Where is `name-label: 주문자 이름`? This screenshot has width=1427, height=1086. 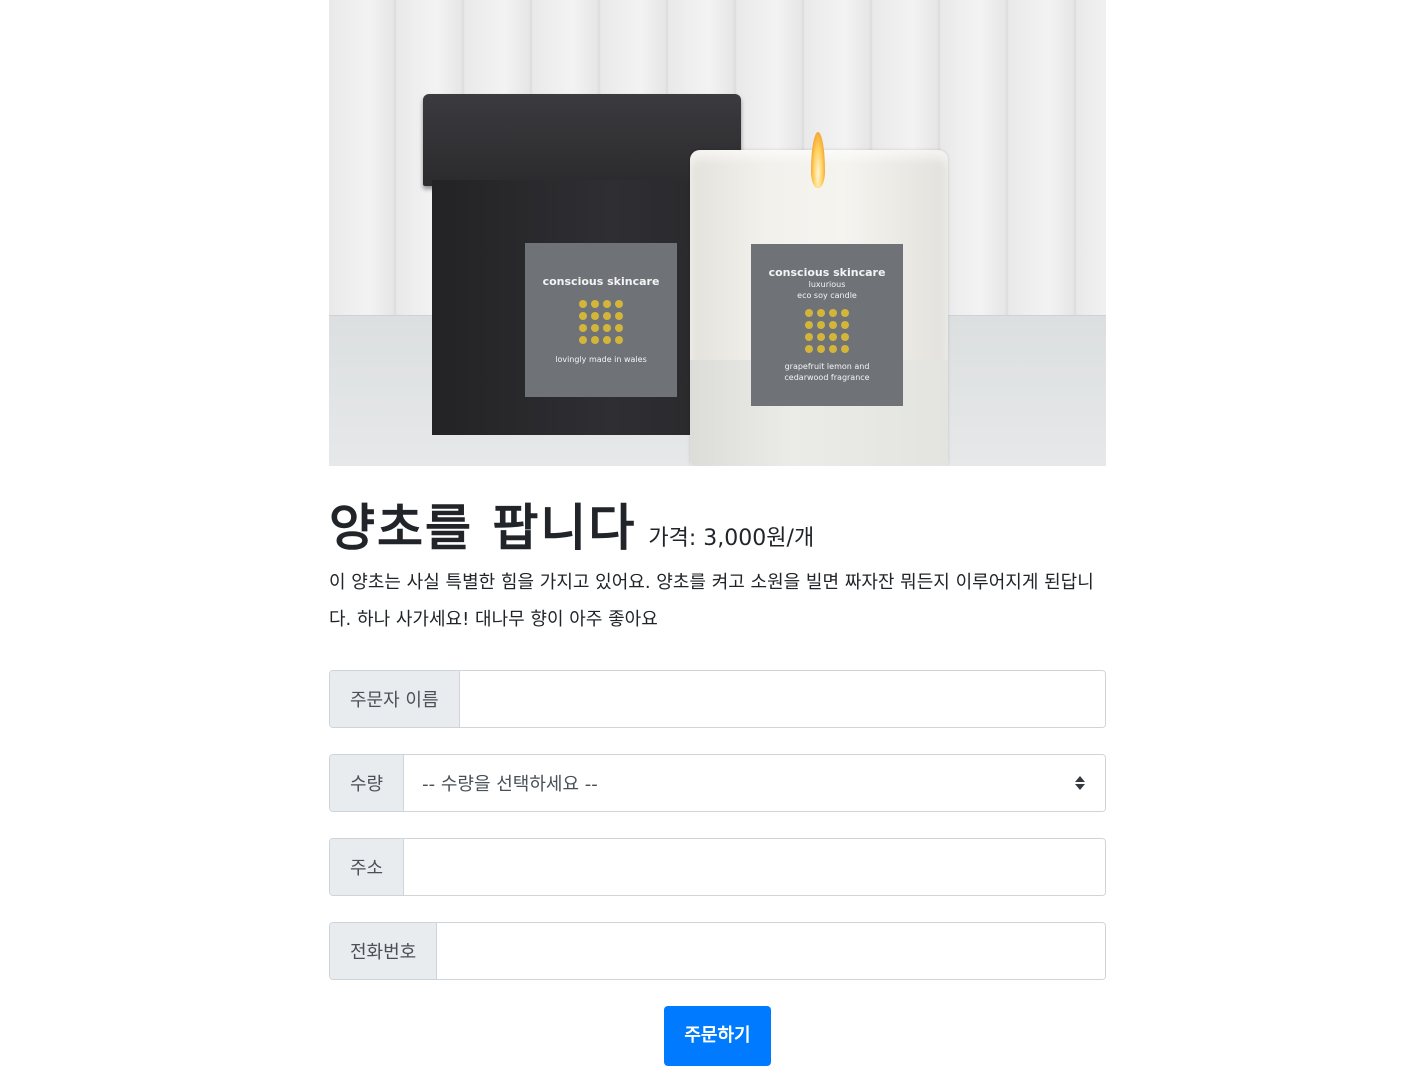
name-label: 주문자 이름 is located at coordinates (395, 699).